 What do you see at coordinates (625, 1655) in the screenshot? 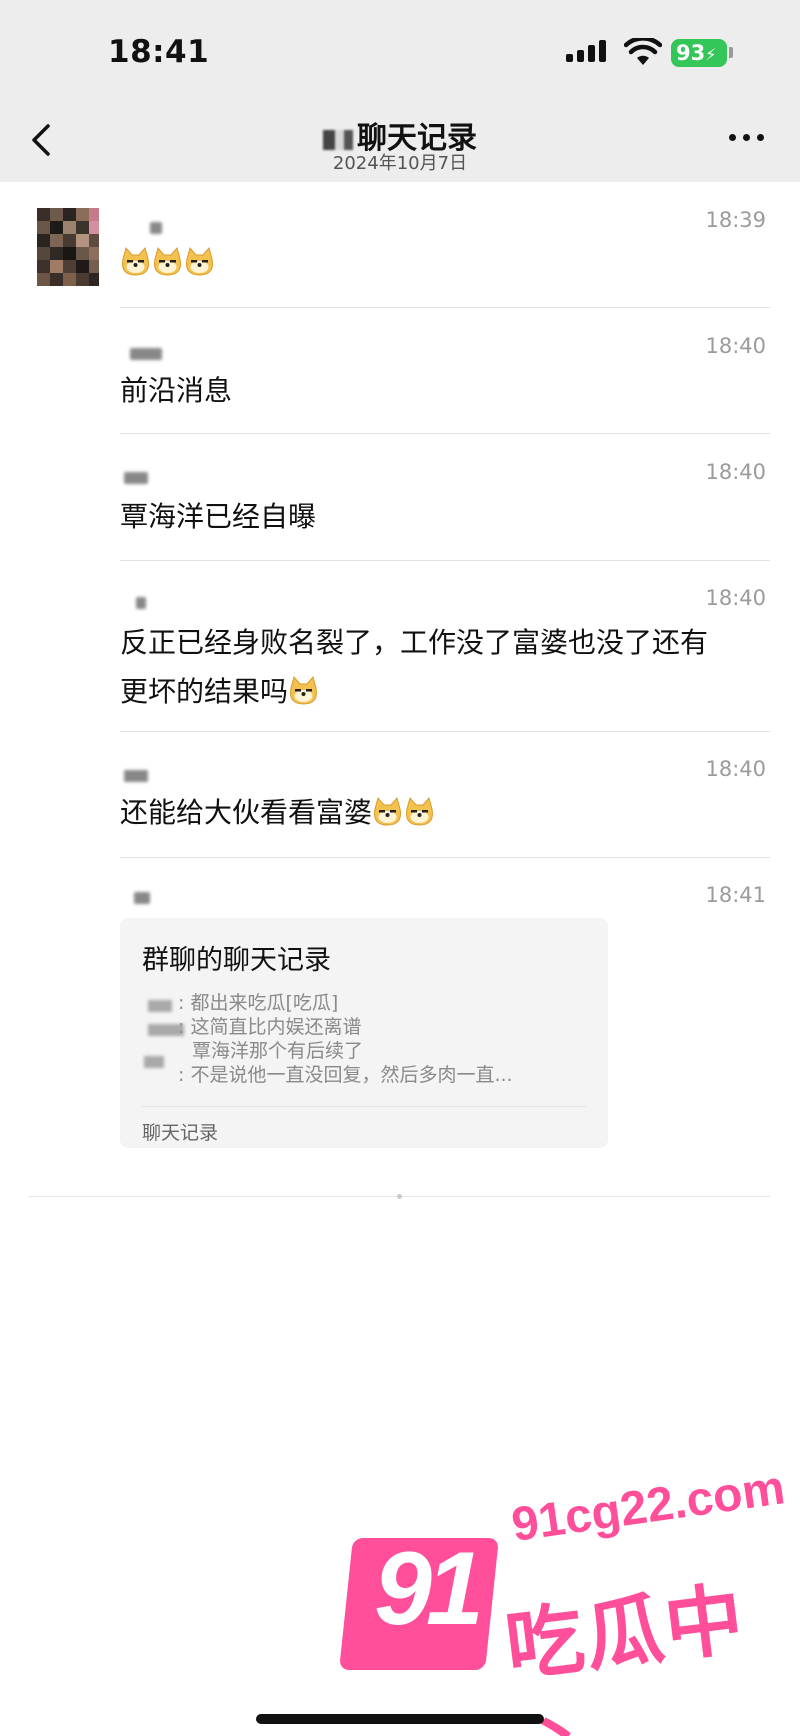
I see `watermark-name: 吃瓜中心` at bounding box center [625, 1655].